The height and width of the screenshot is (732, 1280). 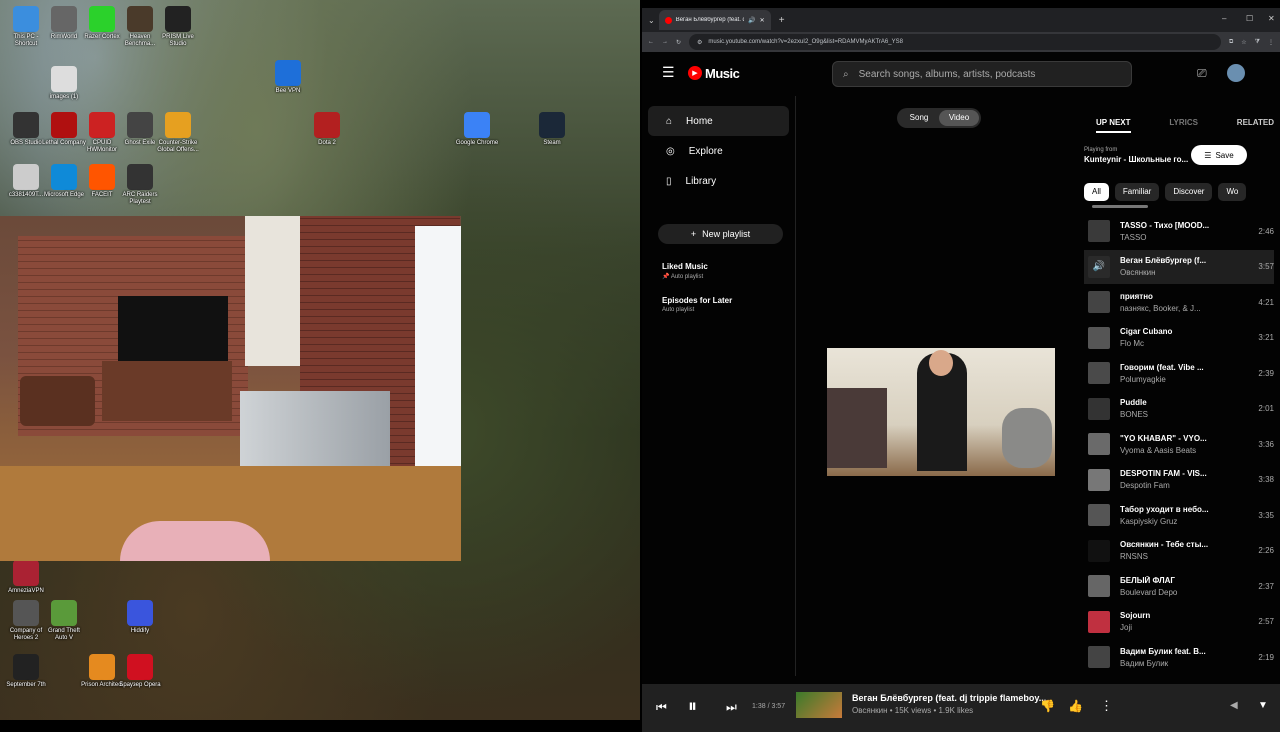 What do you see at coordinates (726, 234) in the screenshot?
I see `new-playlist-label: New playlist` at bounding box center [726, 234].